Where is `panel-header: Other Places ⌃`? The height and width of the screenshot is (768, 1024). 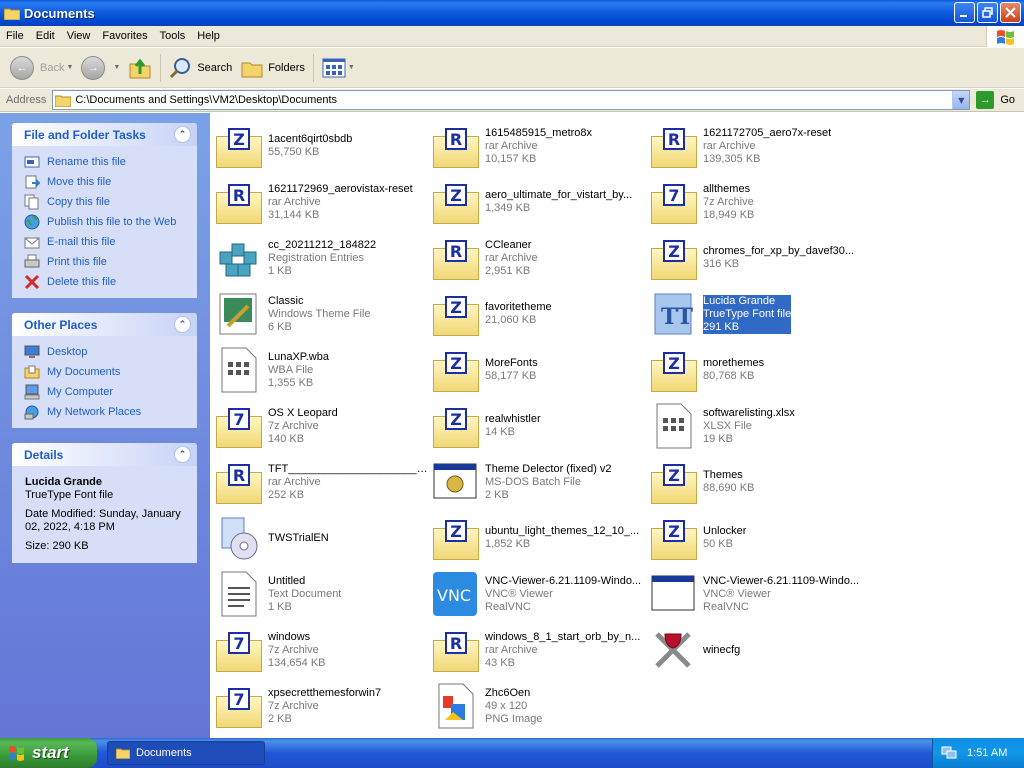
panel-header: Other Places ⌃ is located at coordinates (104, 324).